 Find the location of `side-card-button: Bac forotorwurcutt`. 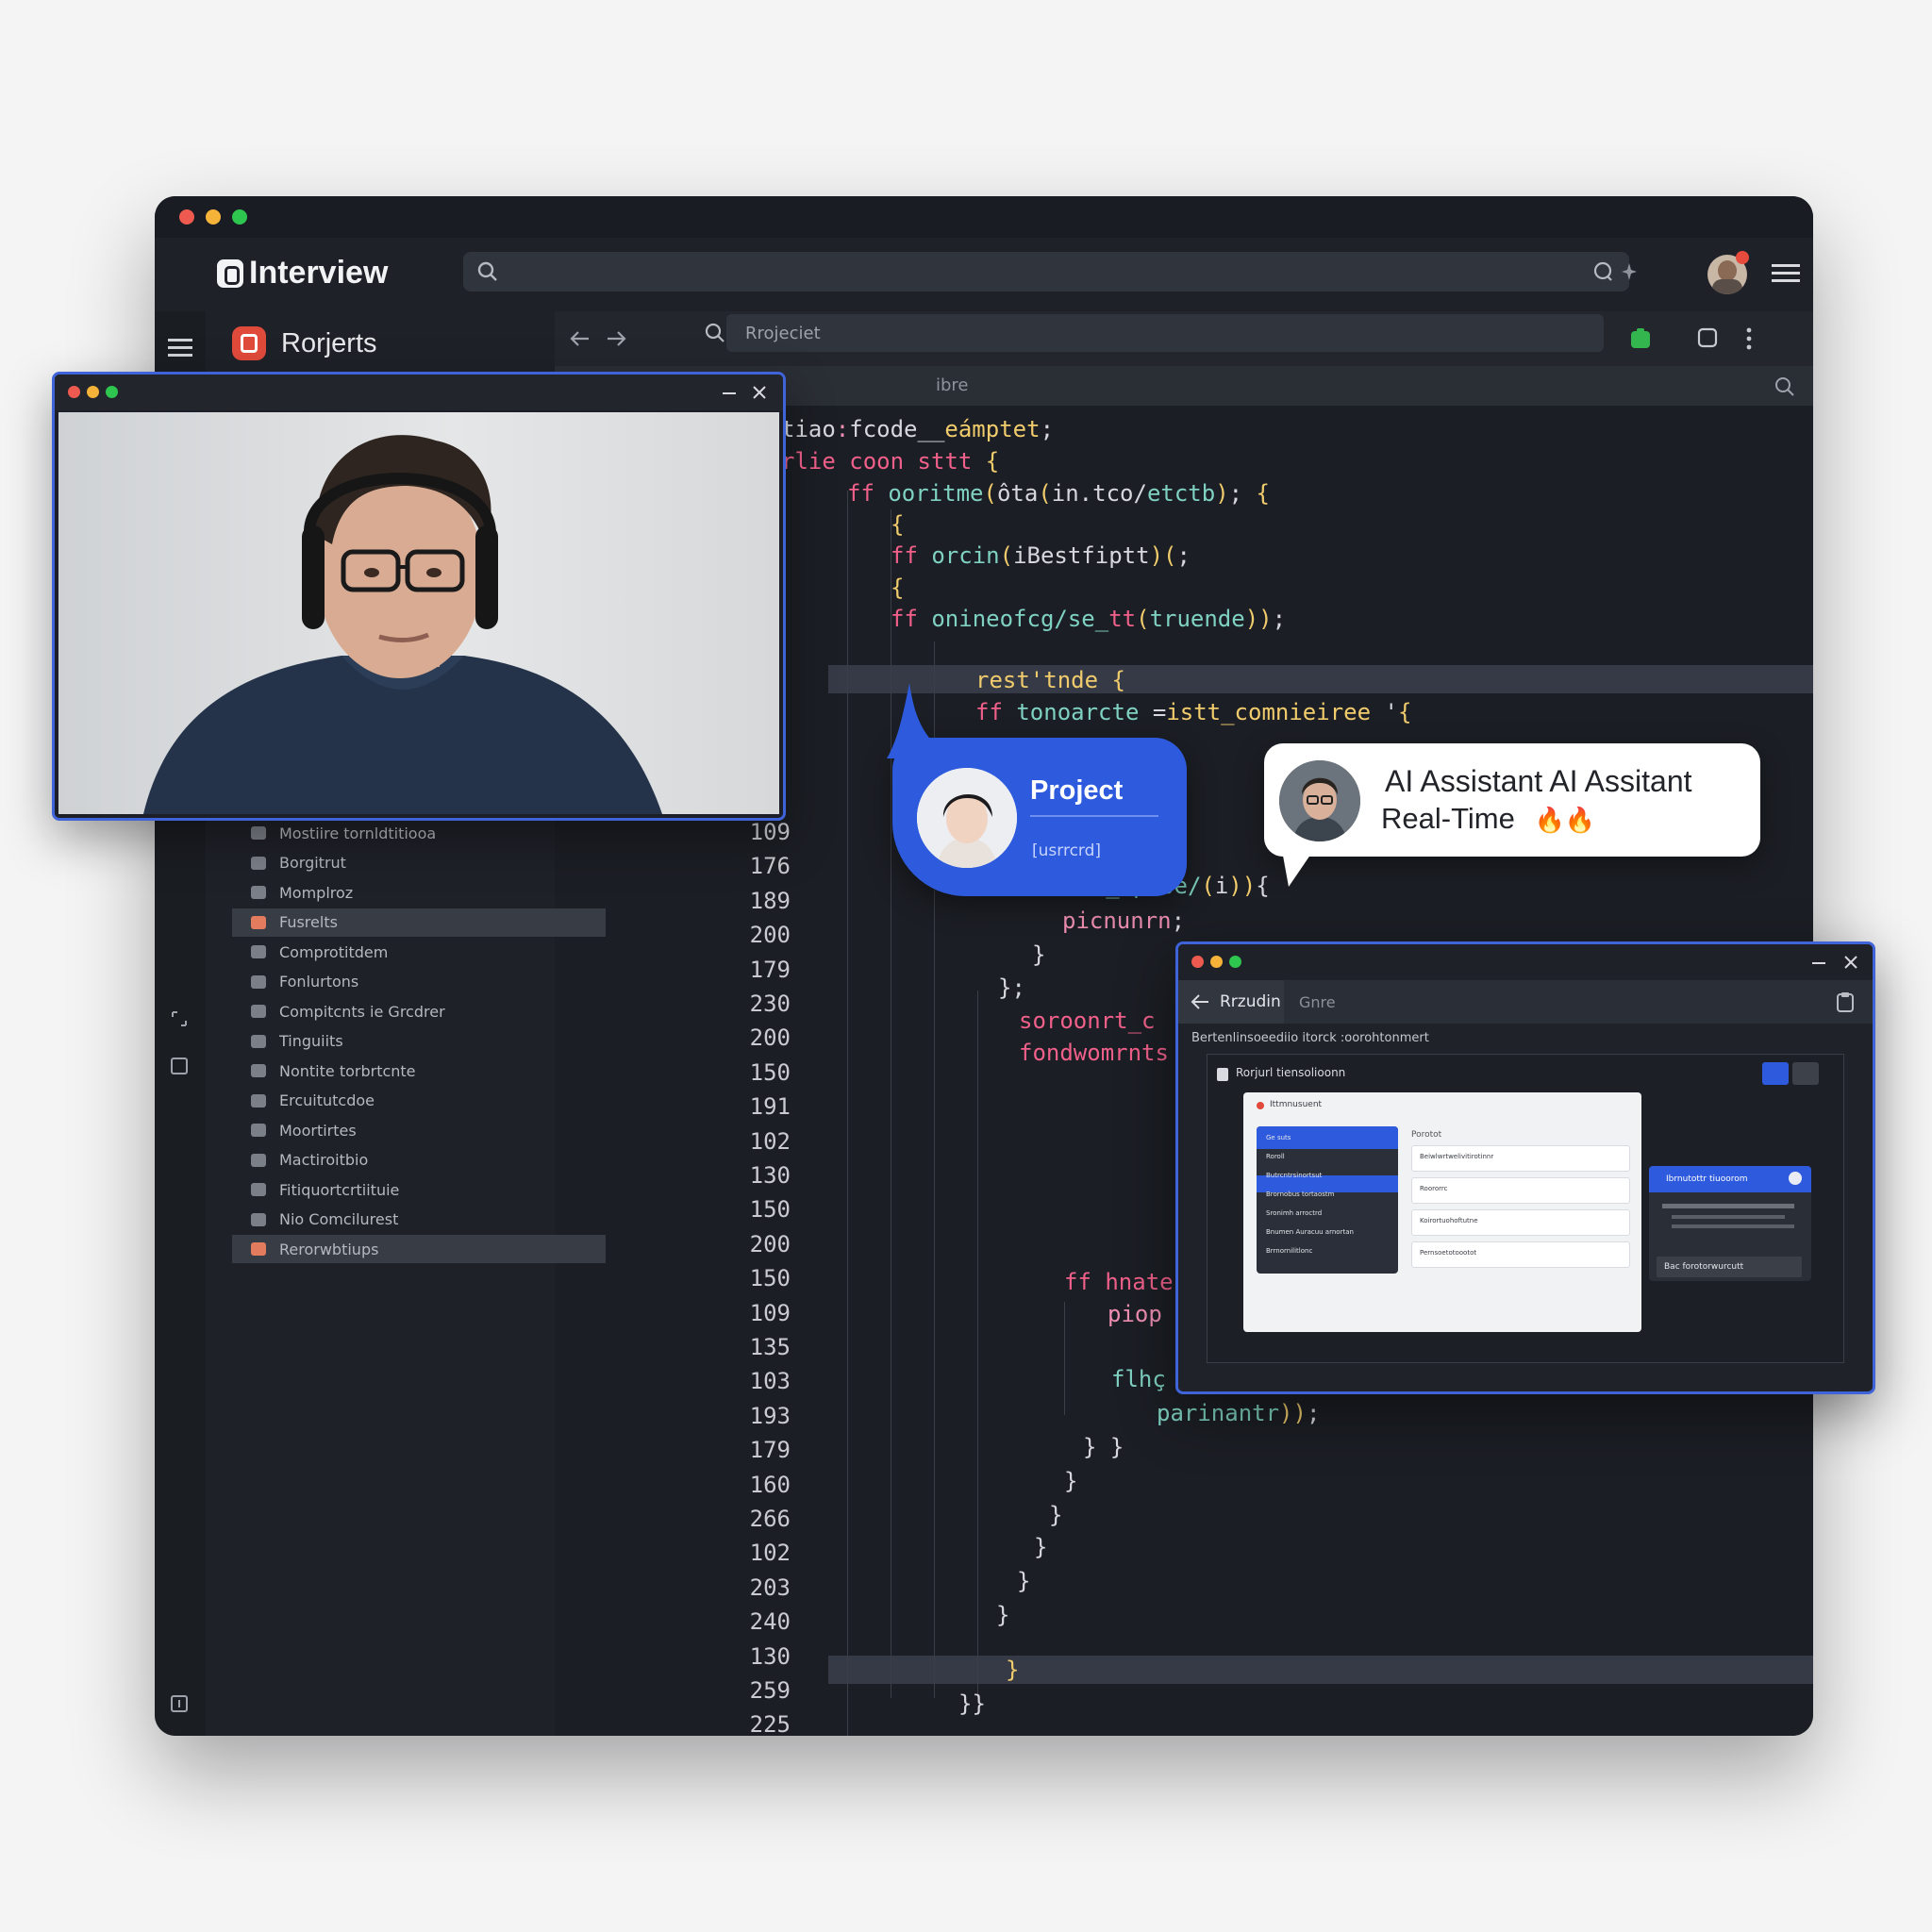

side-card-button: Bac forotorwurcutt is located at coordinates (1729, 1267).